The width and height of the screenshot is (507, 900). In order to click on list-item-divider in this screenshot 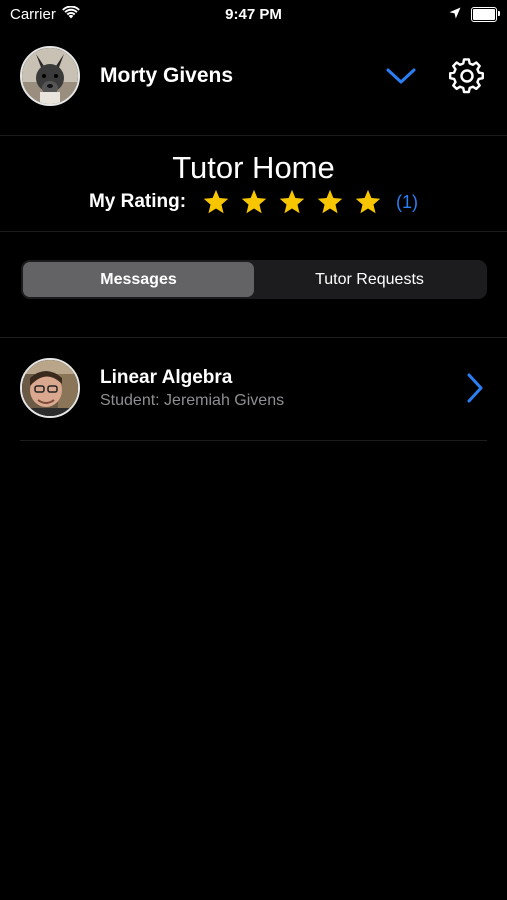, I will do `click(253, 440)`.